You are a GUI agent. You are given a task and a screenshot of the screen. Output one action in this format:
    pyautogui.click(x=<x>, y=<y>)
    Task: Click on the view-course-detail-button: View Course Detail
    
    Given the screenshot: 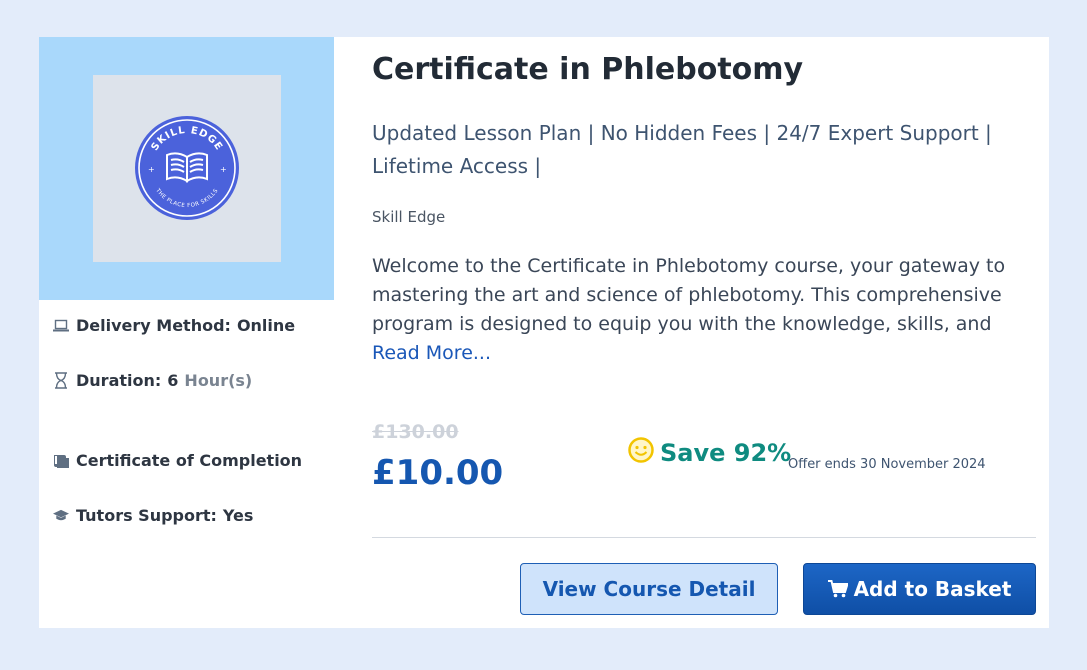 What is the action you would take?
    pyautogui.click(x=649, y=589)
    